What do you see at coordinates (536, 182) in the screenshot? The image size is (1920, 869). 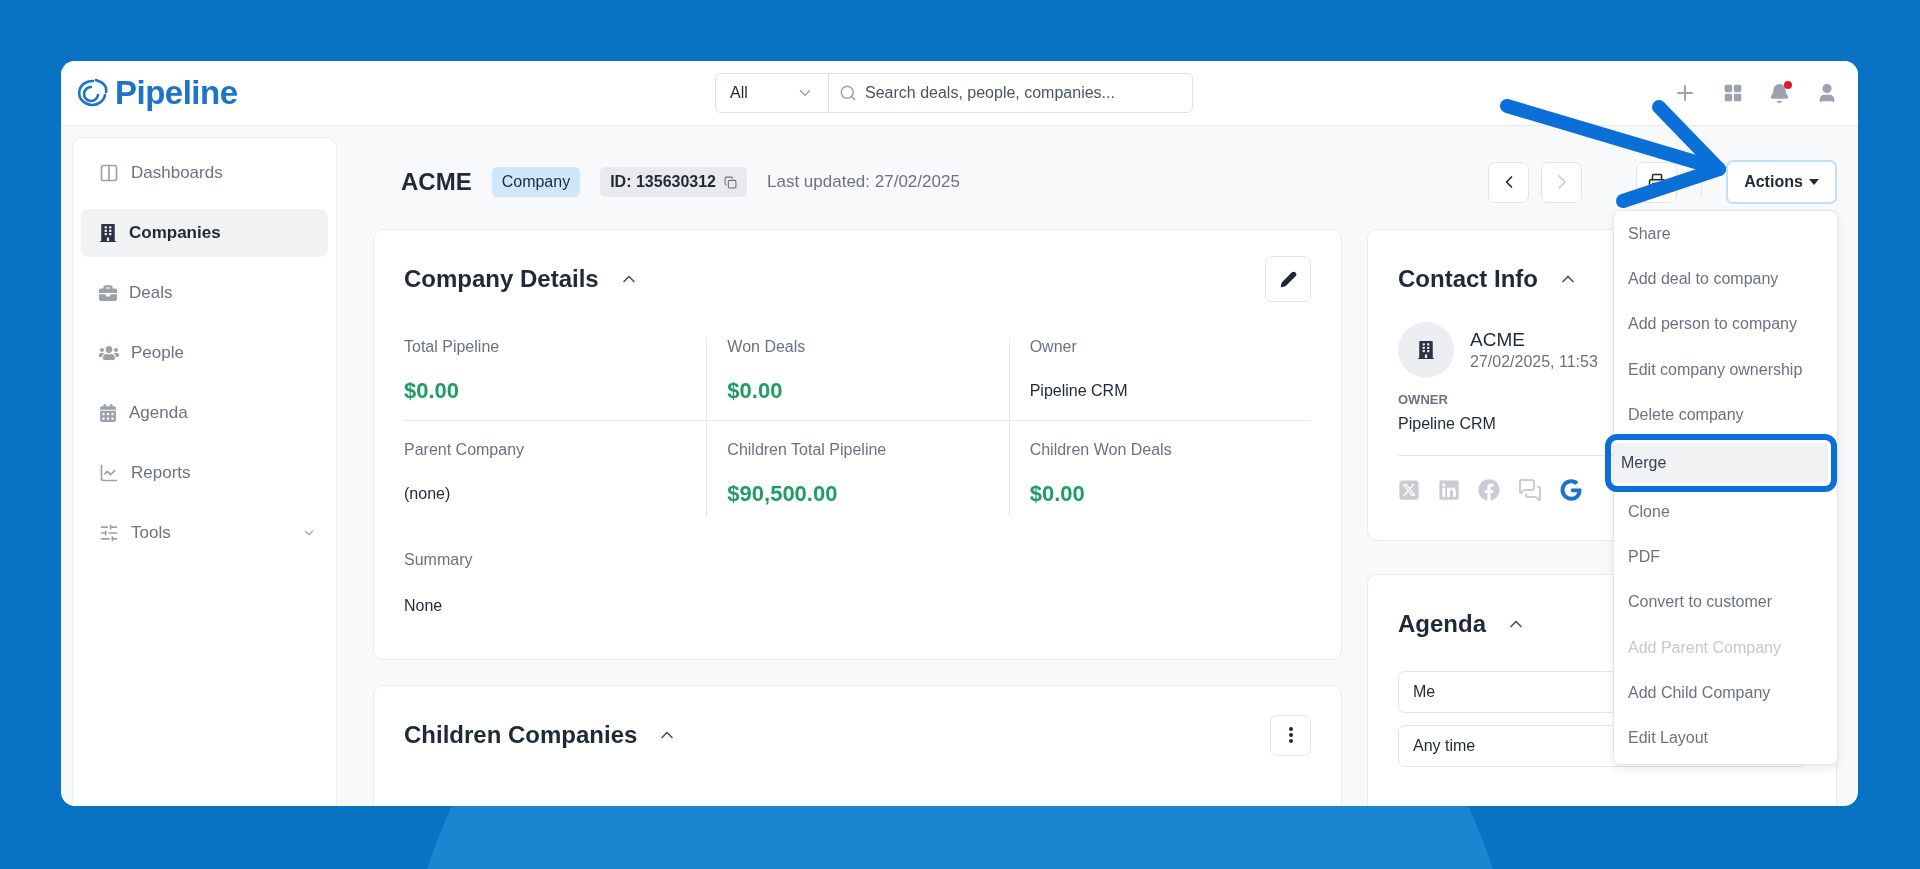 I see `type-badge: Company` at bounding box center [536, 182].